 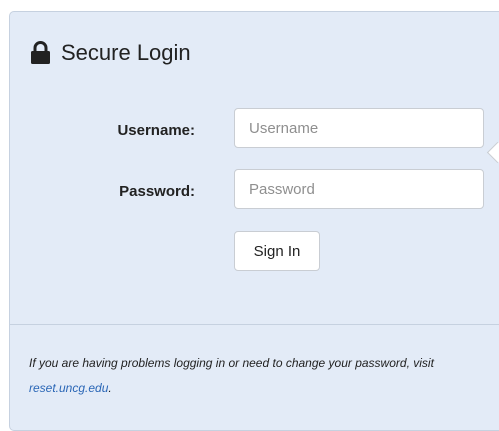 I want to click on panel-title: Secure Login, so click(x=126, y=52).